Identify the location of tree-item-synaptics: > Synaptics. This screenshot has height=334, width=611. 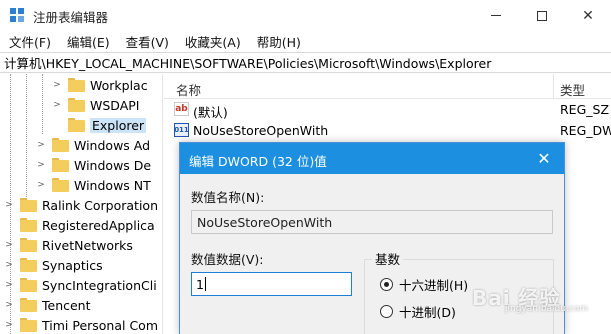
(53, 265).